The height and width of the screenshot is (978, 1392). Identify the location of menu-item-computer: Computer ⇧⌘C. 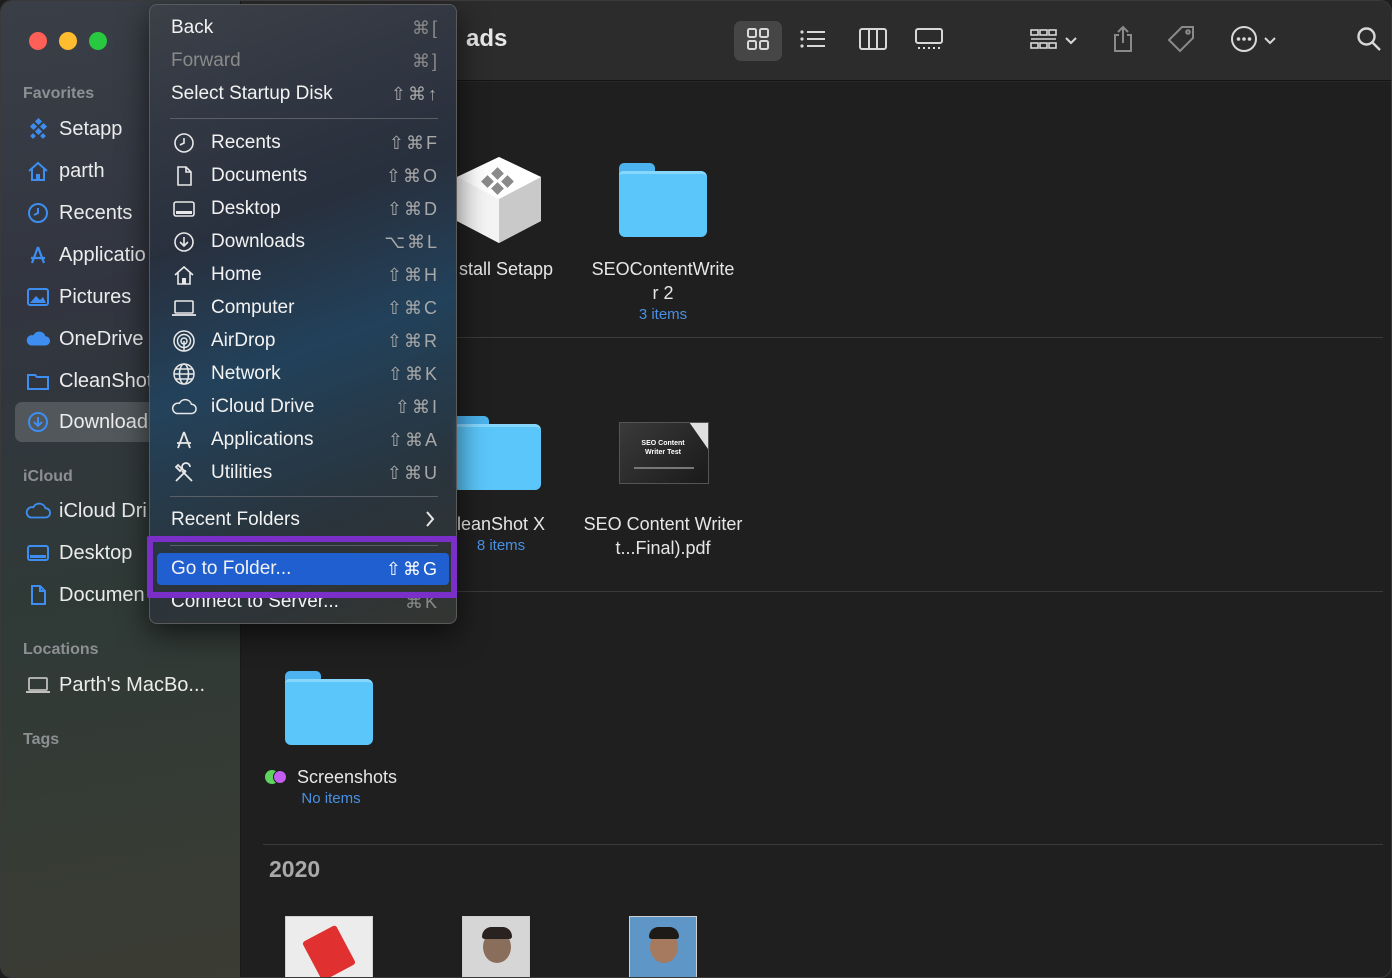
(303, 308).